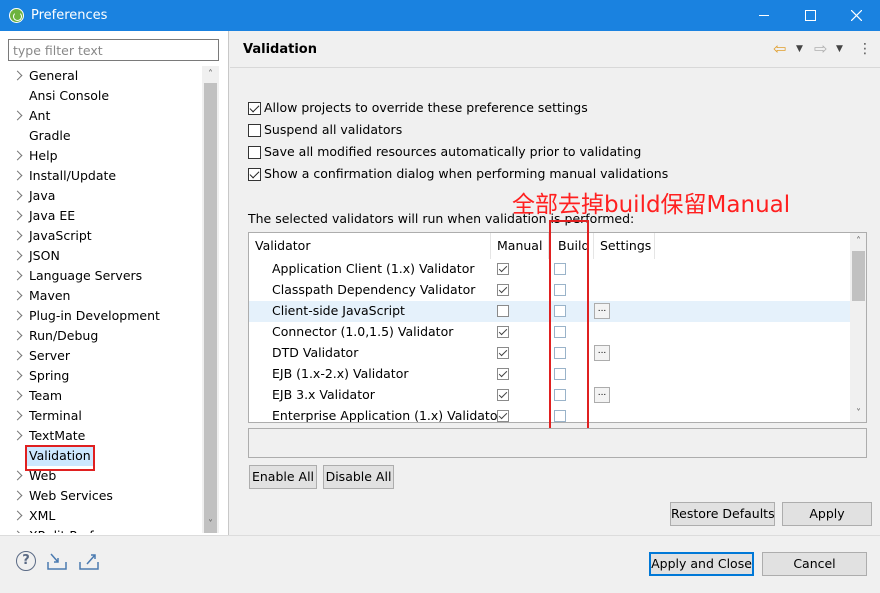  What do you see at coordinates (101, 116) in the screenshot?
I see `tree-item: Ant` at bounding box center [101, 116].